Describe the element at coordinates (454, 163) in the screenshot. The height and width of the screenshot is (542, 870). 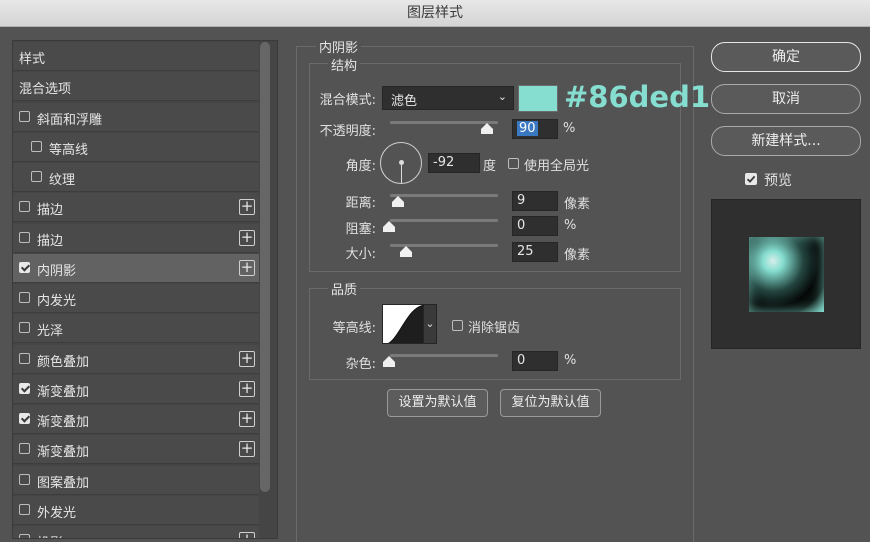
I see `angle-input: -92` at that location.